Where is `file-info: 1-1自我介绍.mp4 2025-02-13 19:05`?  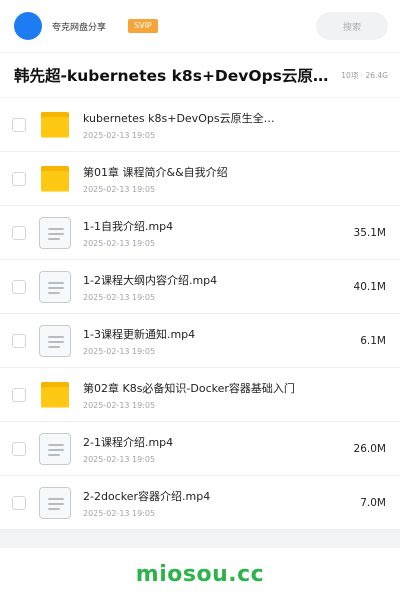 file-info: 1-1自我介绍.mp4 2025-02-13 19:05 is located at coordinates (218, 233).